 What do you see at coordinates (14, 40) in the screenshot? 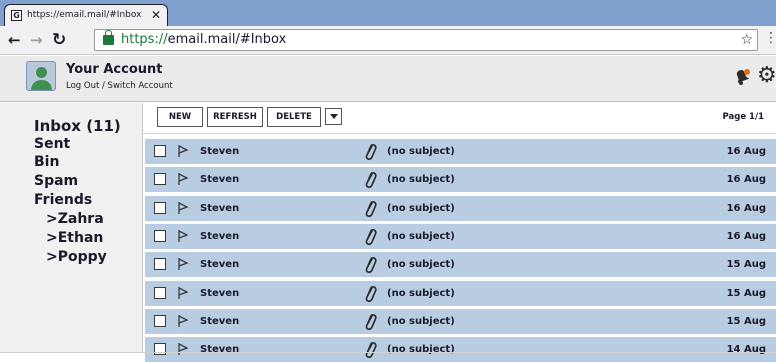
I see `back-icon: ←` at bounding box center [14, 40].